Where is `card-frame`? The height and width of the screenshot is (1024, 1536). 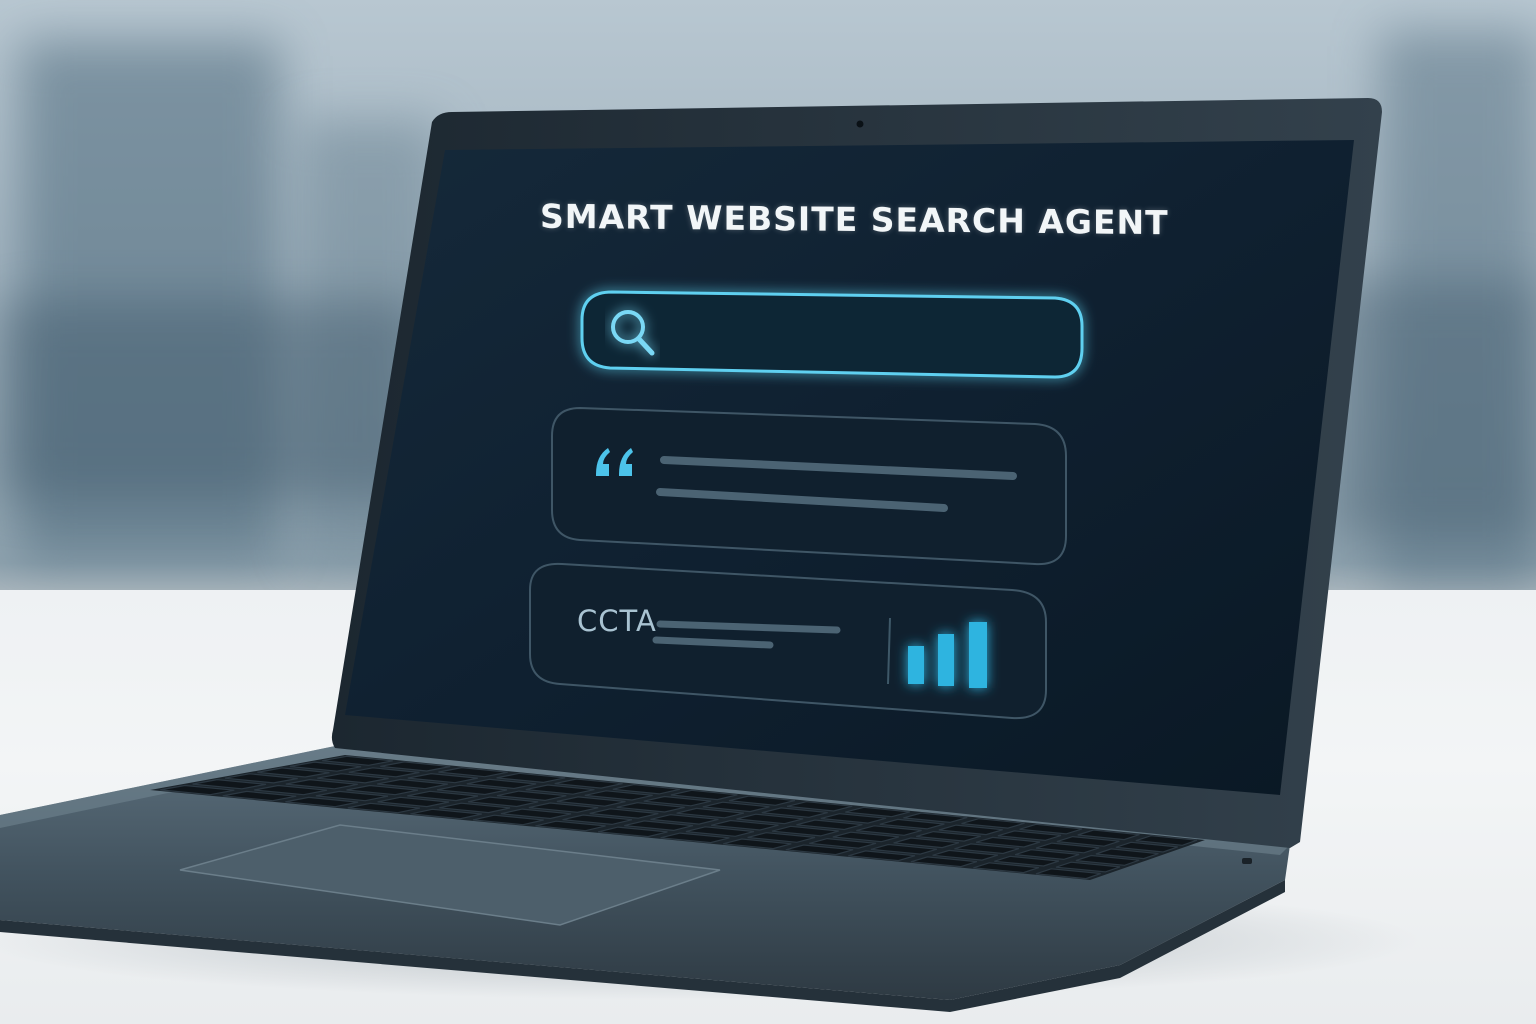 card-frame is located at coordinates (809, 486).